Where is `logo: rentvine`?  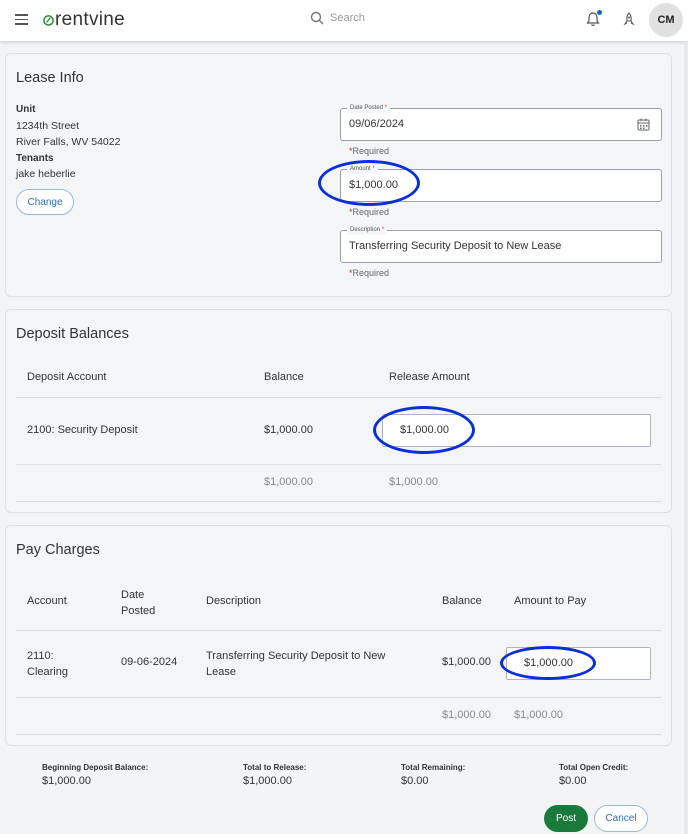 logo: rentvine is located at coordinates (84, 20).